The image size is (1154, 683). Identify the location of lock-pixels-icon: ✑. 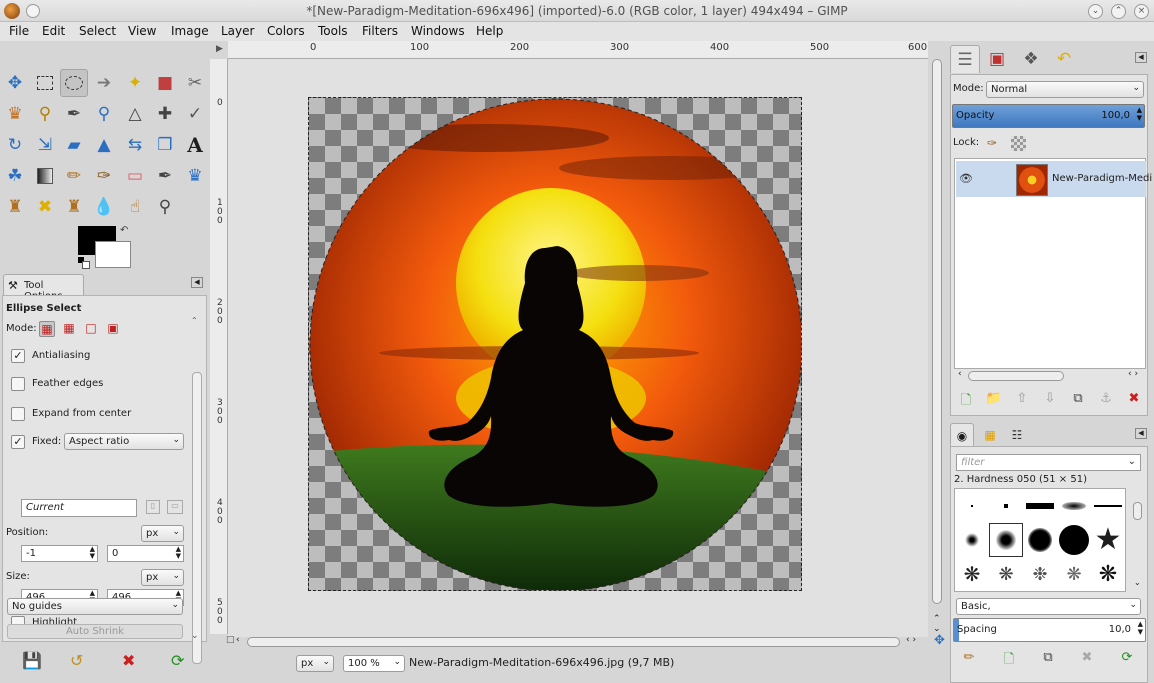
(992, 143).